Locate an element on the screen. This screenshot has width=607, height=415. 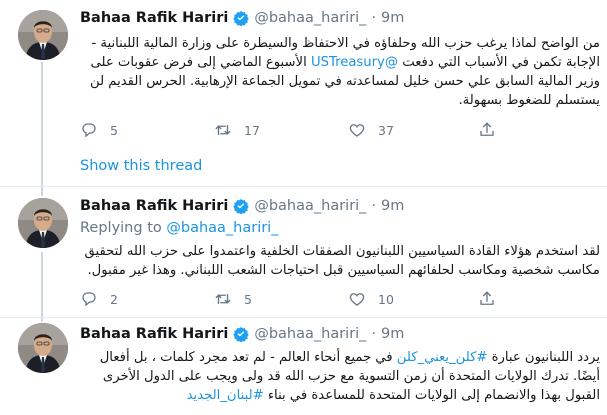
like-count: 10 is located at coordinates (386, 299).